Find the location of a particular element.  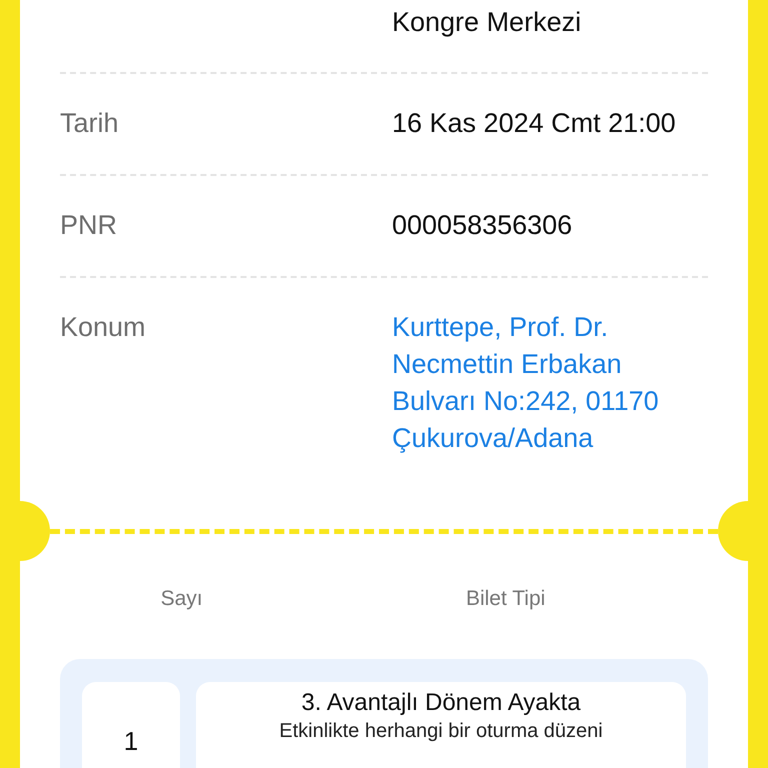

ticket-count: 1 is located at coordinates (131, 725).